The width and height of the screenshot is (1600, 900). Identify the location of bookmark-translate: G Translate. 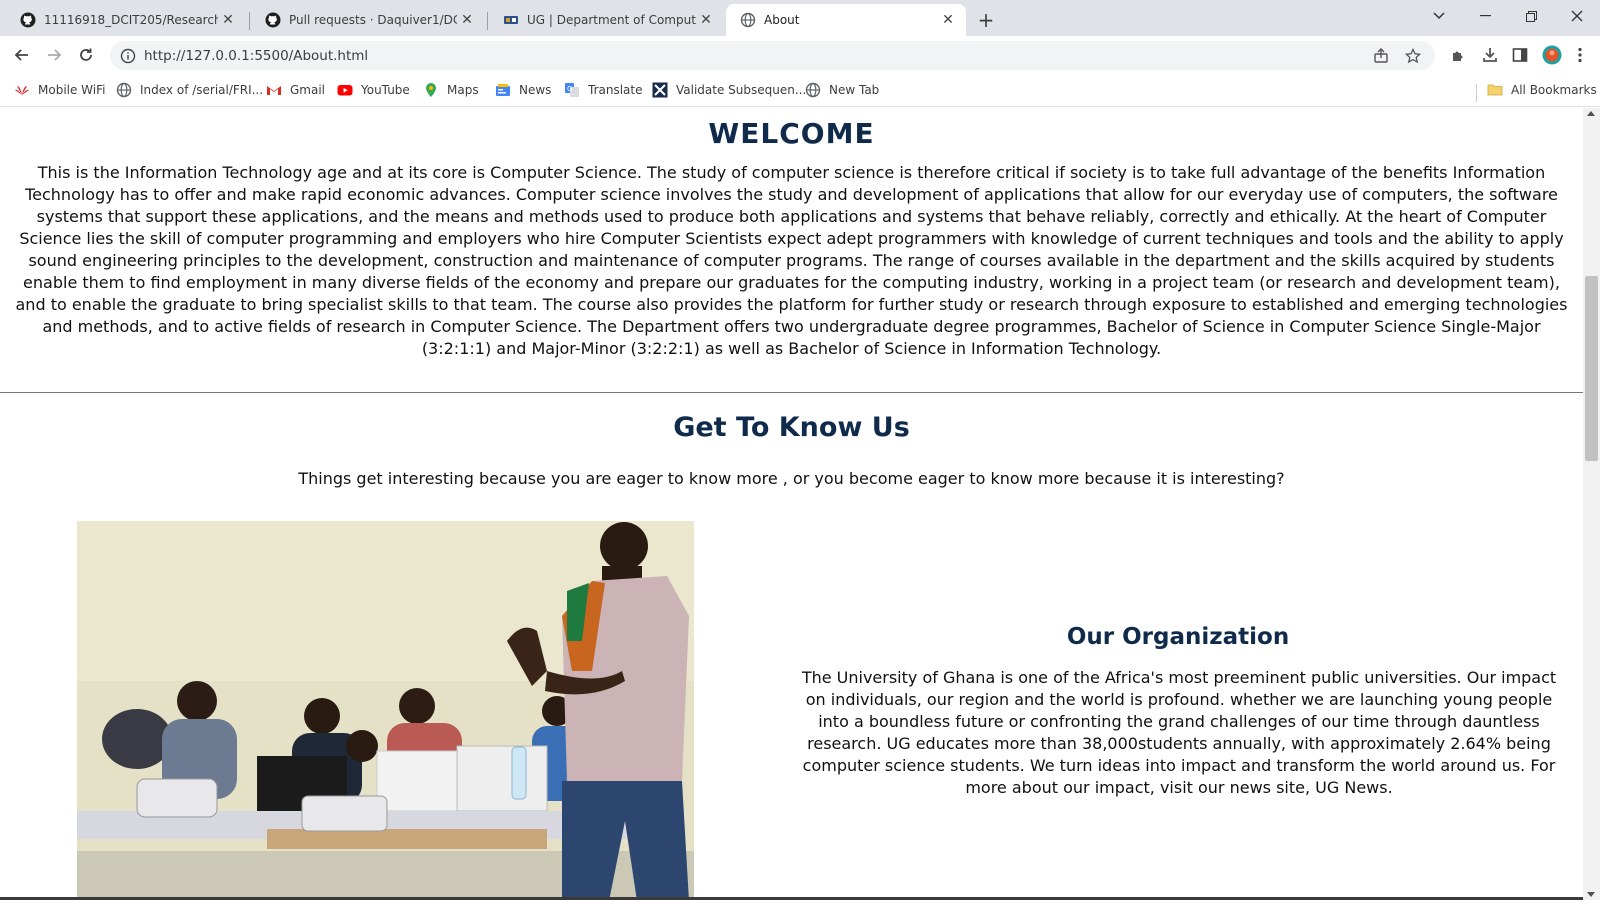
(603, 90).